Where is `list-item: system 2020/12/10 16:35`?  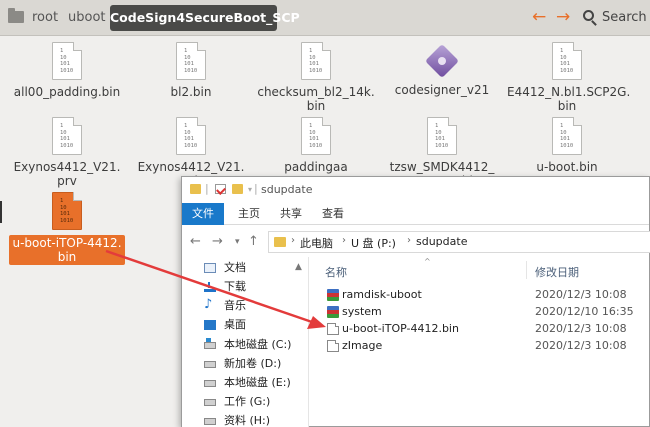
list-item: system 2020/12/10 16:35 is located at coordinates (485, 311).